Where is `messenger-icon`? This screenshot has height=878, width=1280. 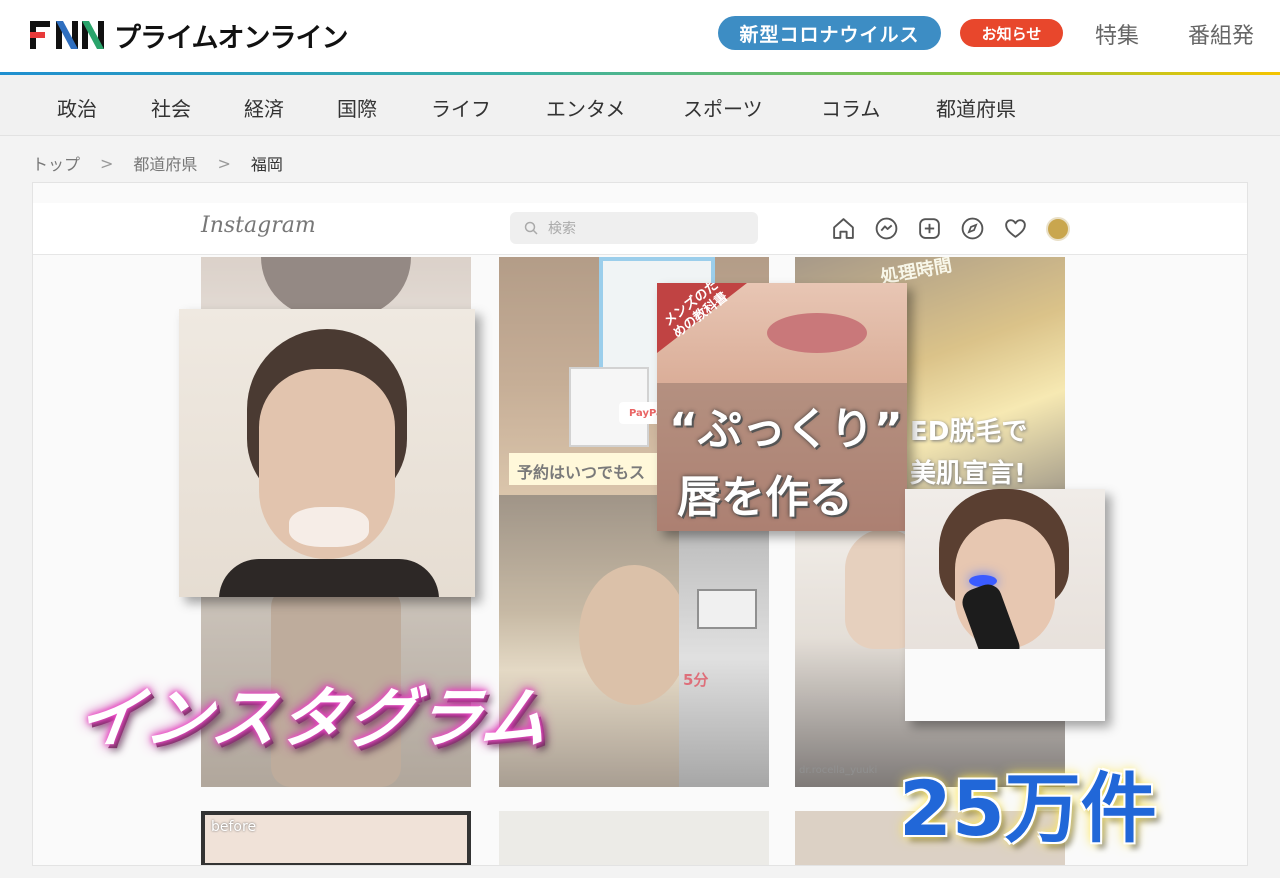
messenger-icon is located at coordinates (886, 228).